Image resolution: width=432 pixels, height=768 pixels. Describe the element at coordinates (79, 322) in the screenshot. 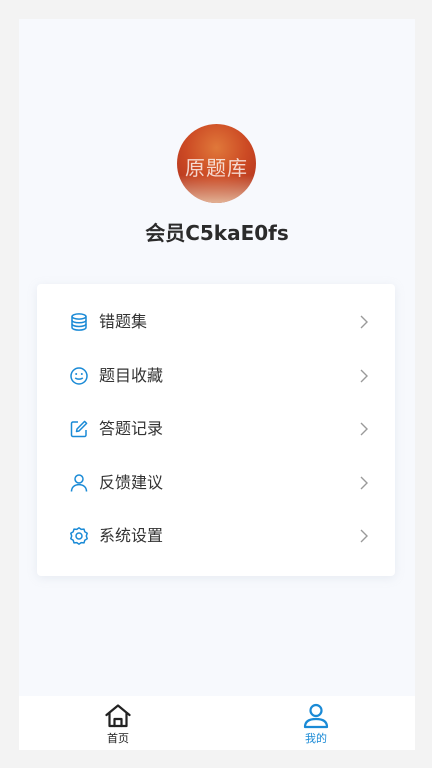

I see `database-icon` at that location.